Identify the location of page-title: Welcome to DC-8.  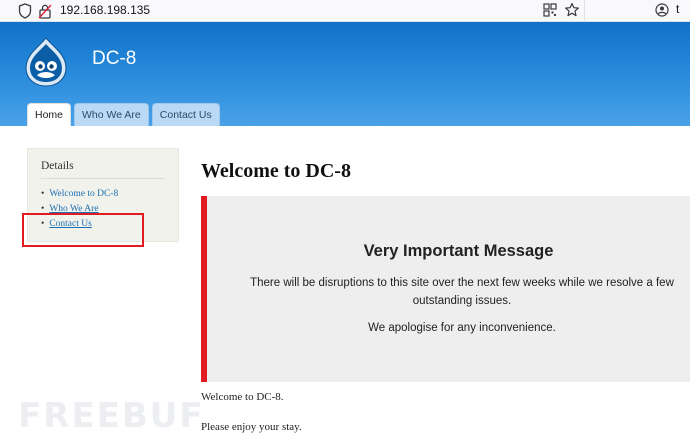
(276, 171).